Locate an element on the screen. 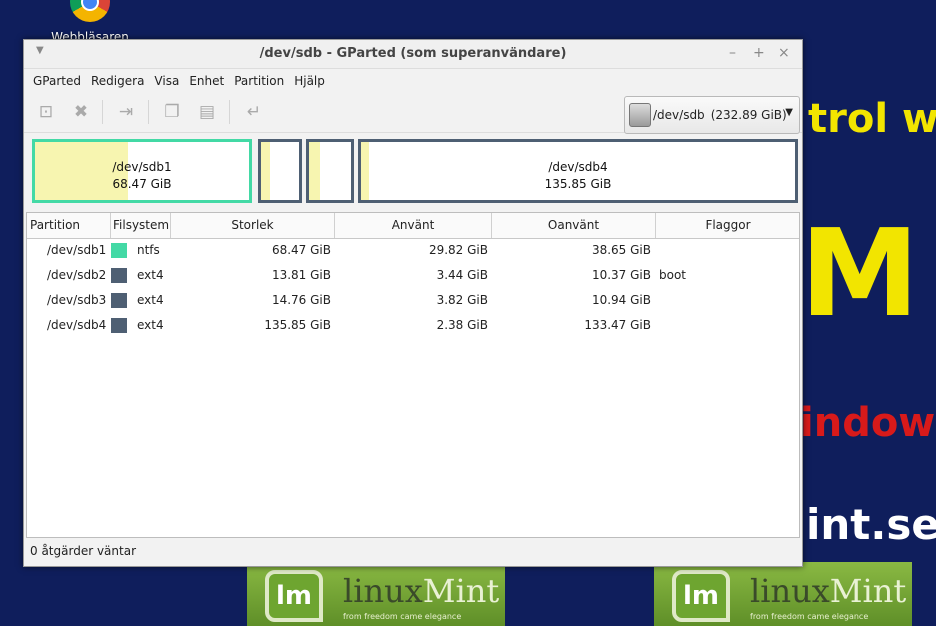  size-cell: 14.76 GiB is located at coordinates (301, 300).